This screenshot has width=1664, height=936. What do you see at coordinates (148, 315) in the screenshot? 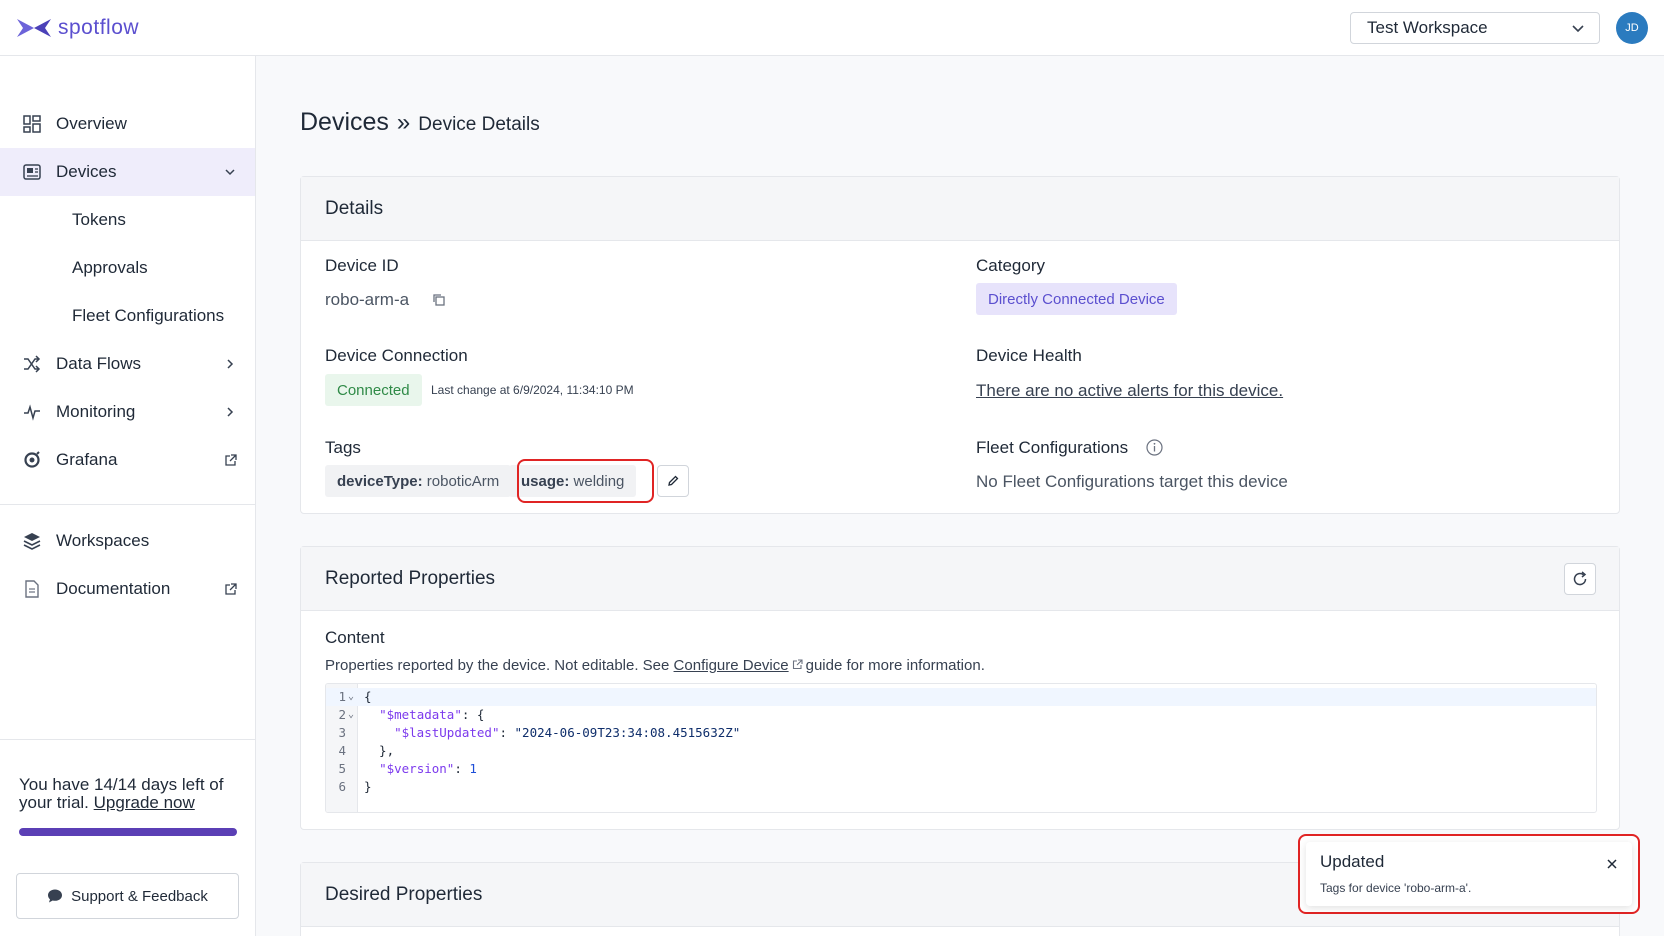
I see `sidebar-item-label: Fleet Configurations` at bounding box center [148, 315].